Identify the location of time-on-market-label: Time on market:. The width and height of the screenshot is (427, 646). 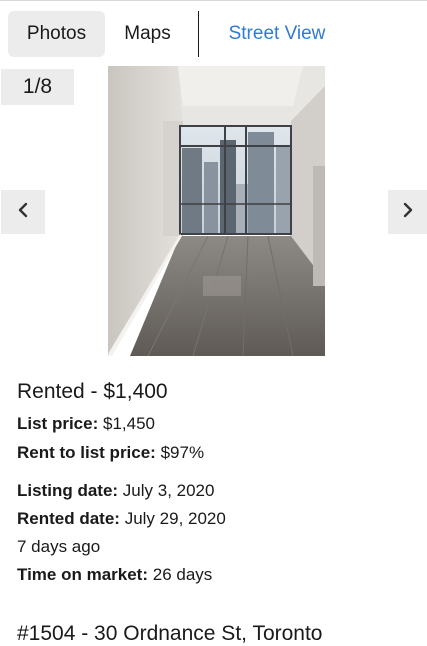
(83, 574).